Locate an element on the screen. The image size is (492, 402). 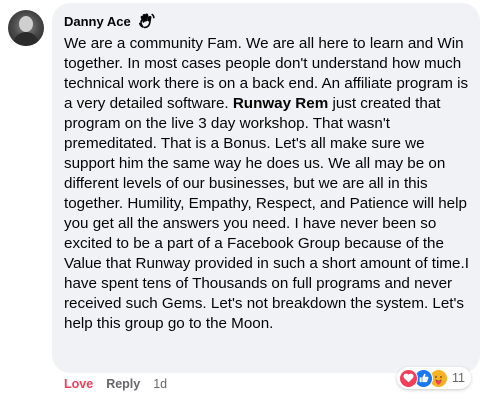
comment-timestamp: 1d is located at coordinates (160, 384).